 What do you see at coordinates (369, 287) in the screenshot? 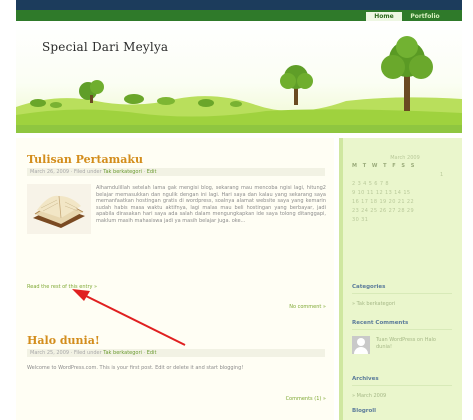
I see `categories-heading: Categories` at bounding box center [369, 287].